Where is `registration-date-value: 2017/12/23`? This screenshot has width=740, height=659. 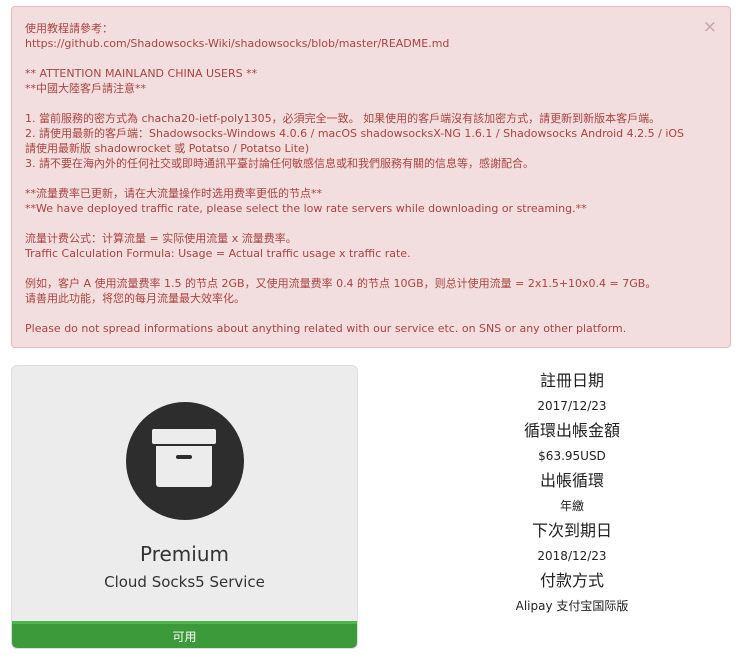
registration-date-value: 2017/12/23 is located at coordinates (572, 406).